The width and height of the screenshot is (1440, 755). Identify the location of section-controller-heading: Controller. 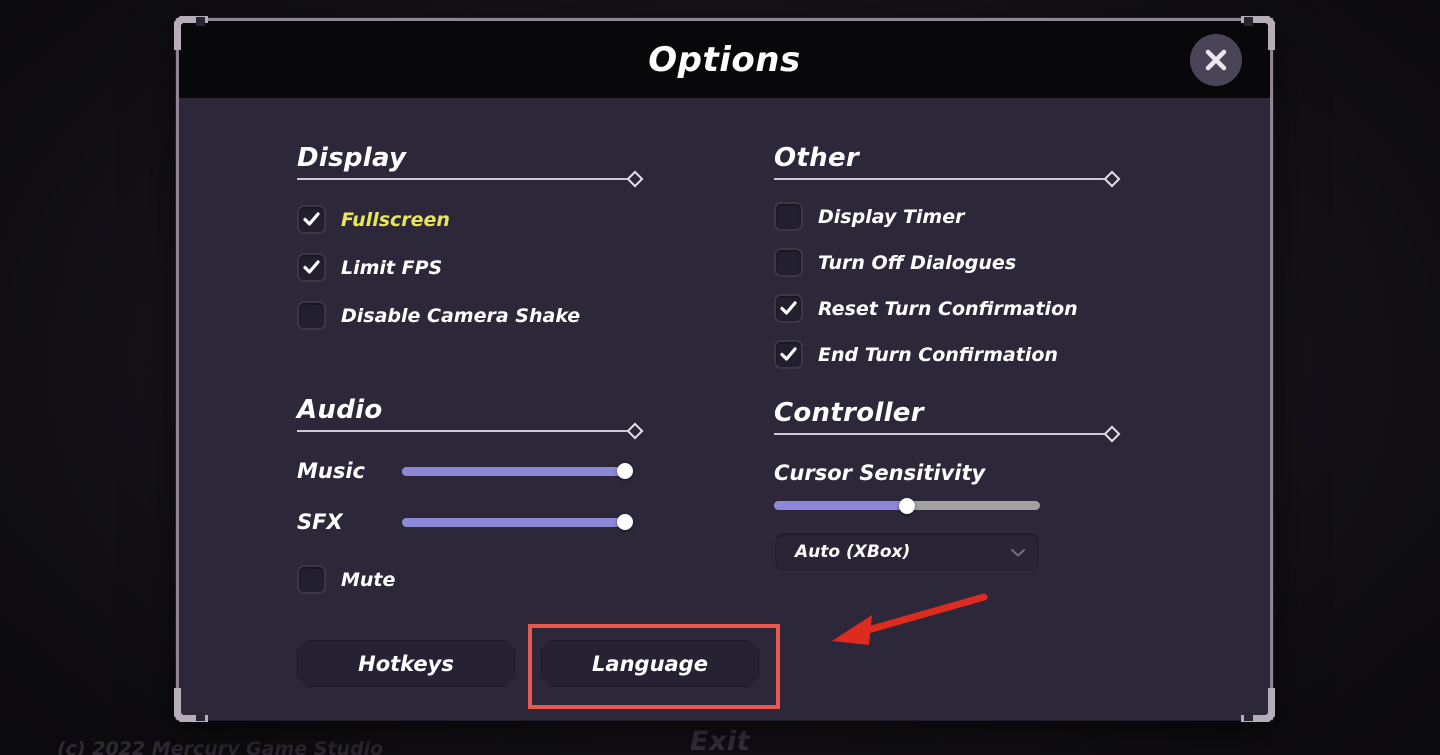
(849, 413).